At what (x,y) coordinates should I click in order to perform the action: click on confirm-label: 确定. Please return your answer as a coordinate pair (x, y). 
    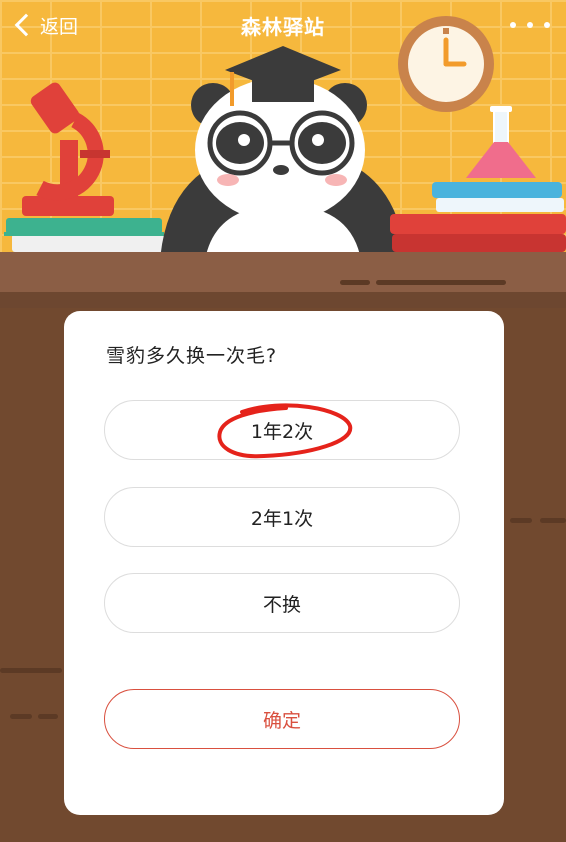
    Looking at the image, I should click on (281, 720).